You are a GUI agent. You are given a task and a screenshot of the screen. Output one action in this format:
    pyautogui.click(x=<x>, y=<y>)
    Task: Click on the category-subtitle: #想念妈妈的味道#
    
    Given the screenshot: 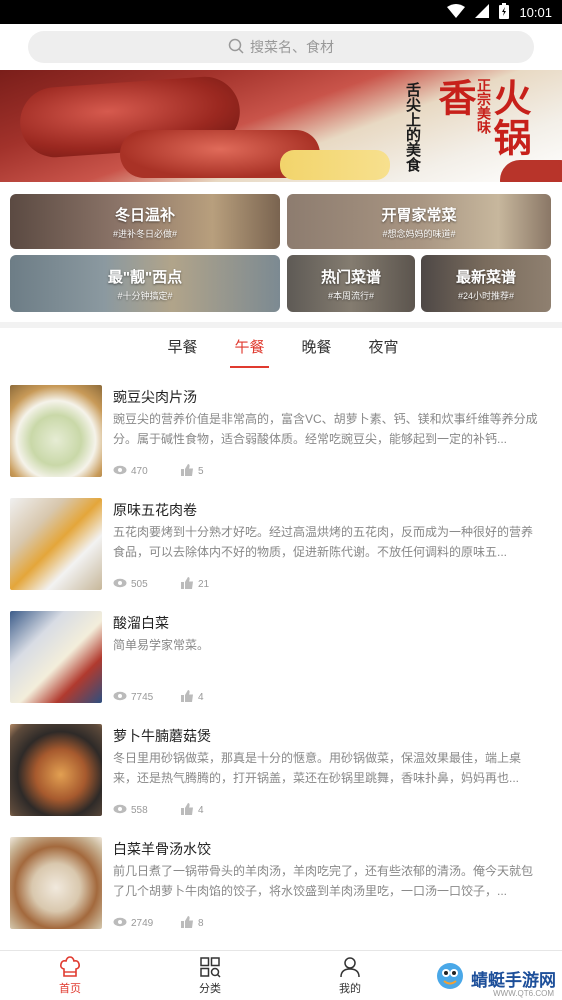 What is the action you would take?
    pyautogui.click(x=419, y=233)
    